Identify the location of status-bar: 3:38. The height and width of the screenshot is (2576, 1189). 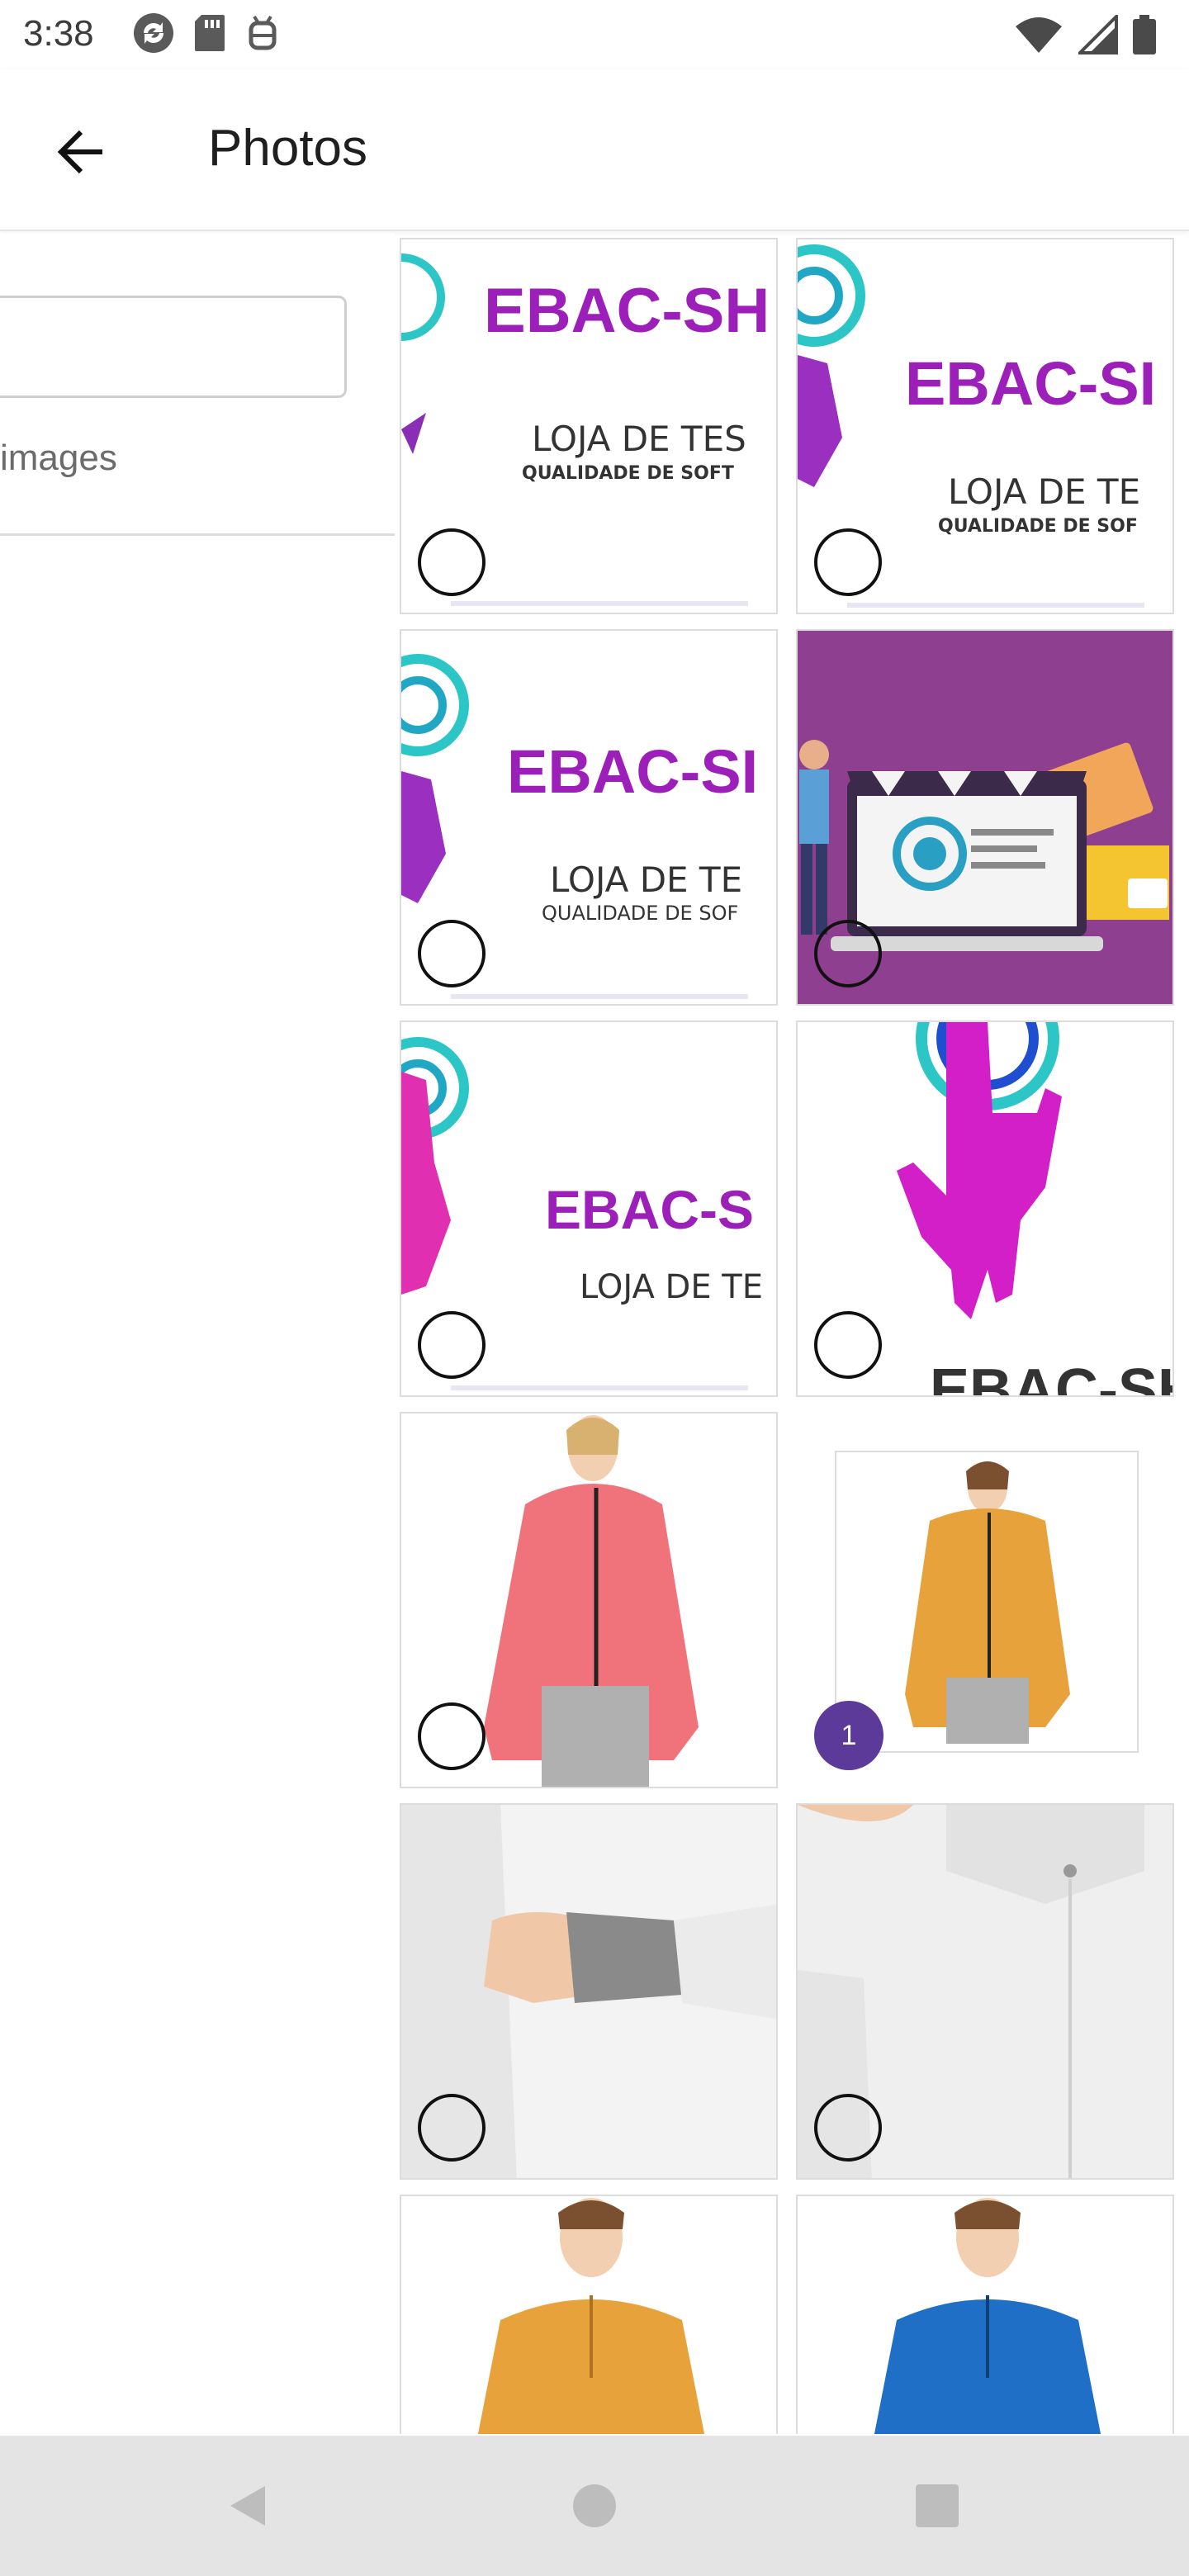
(594, 34).